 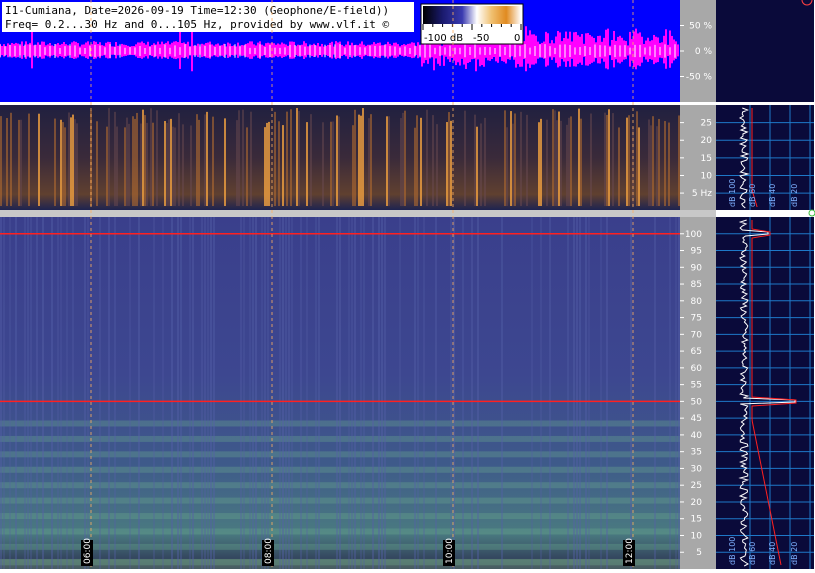 What do you see at coordinates (696, 352) in the screenshot?
I see `high-tick-label: 65` at bounding box center [696, 352].